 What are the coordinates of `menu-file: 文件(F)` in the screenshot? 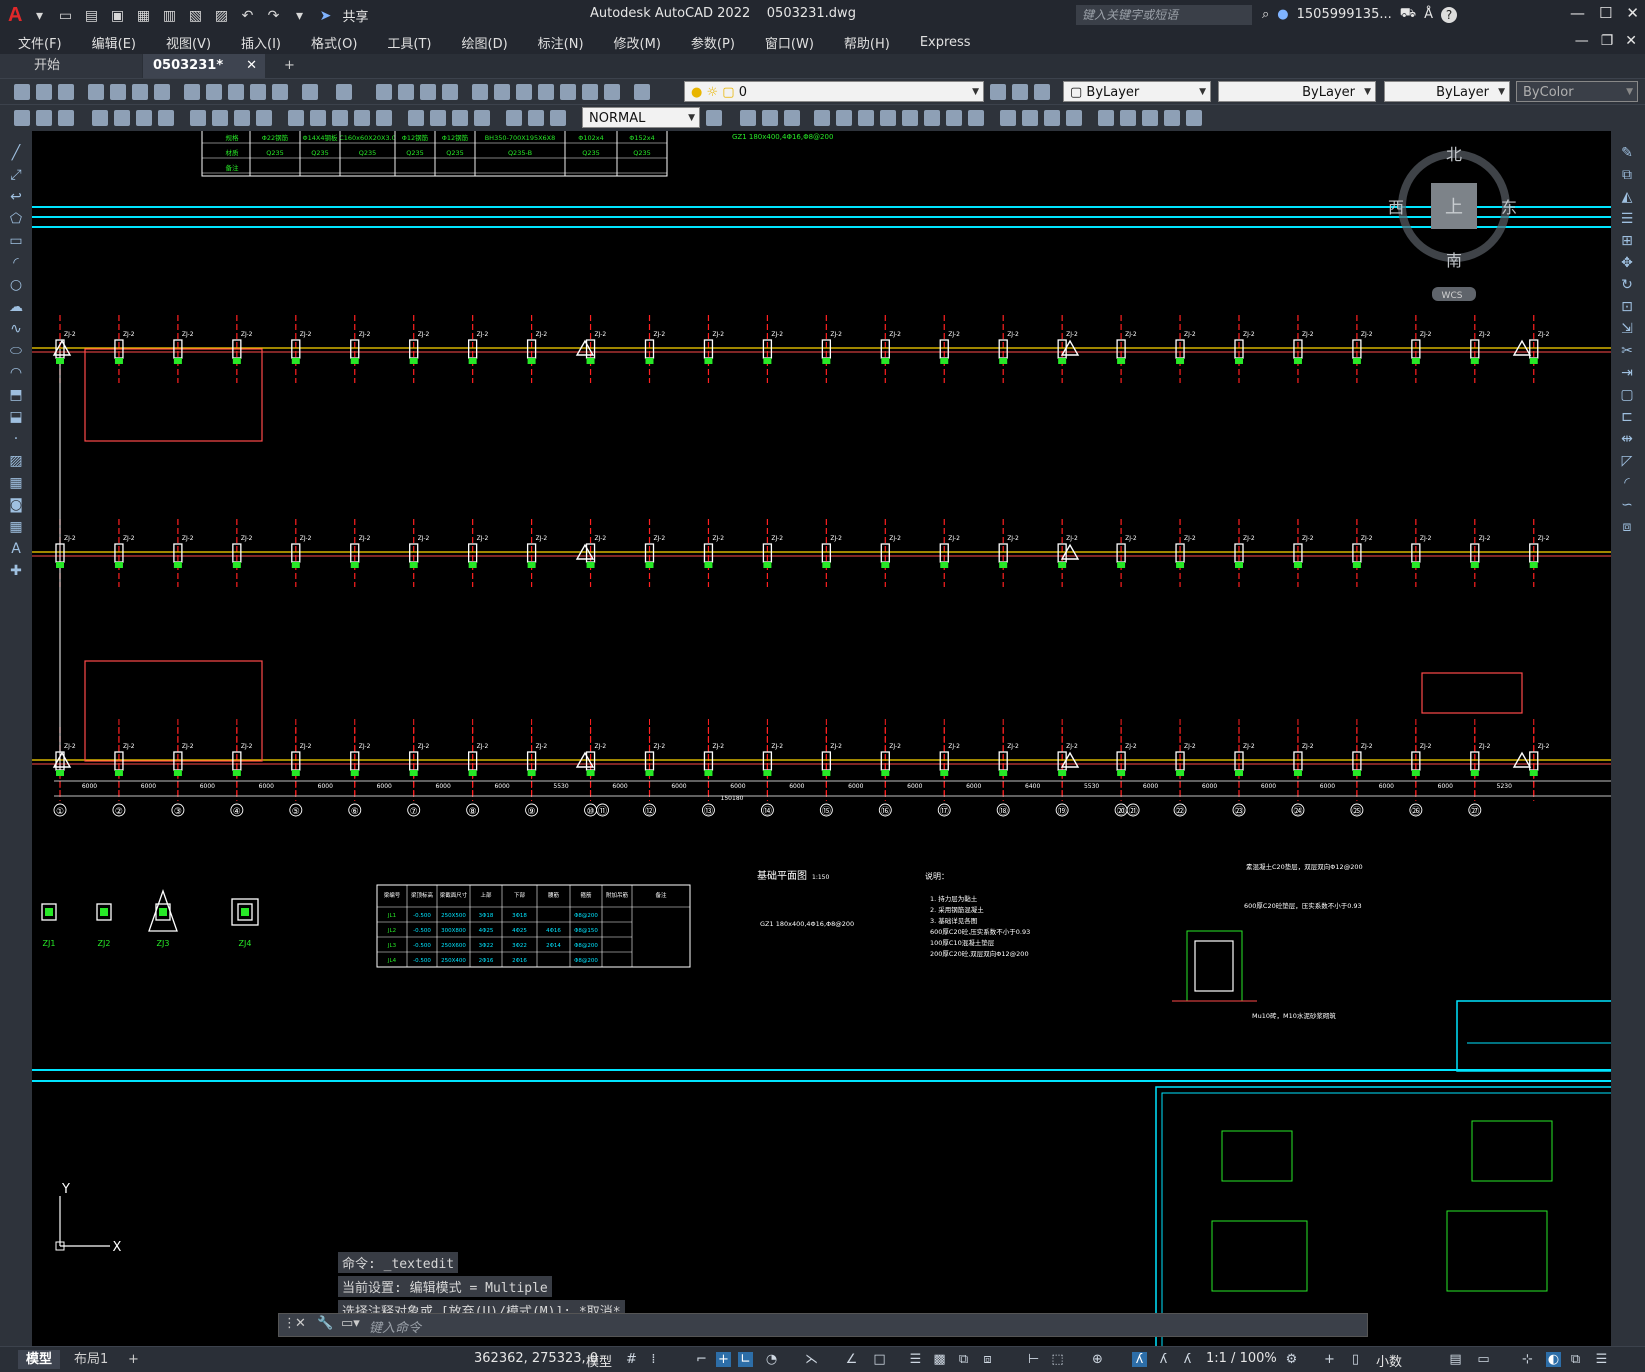 It's located at (37, 42).